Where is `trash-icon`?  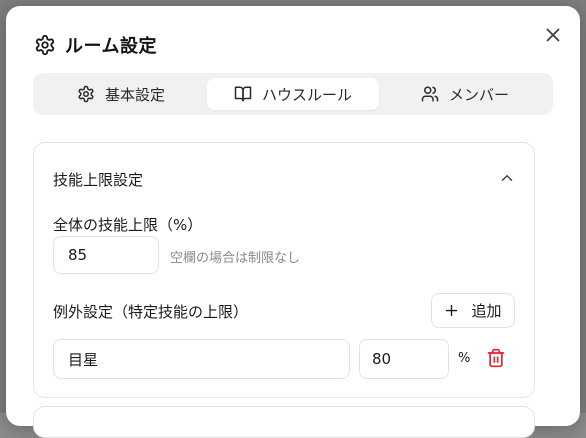
trash-icon is located at coordinates (496, 358).